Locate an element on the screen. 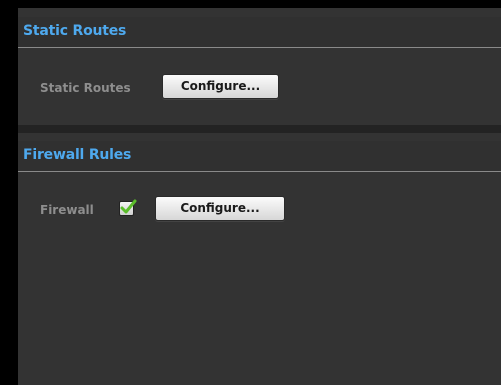 This screenshot has height=385, width=501. static-routes-label: Static Routes is located at coordinates (85, 88).